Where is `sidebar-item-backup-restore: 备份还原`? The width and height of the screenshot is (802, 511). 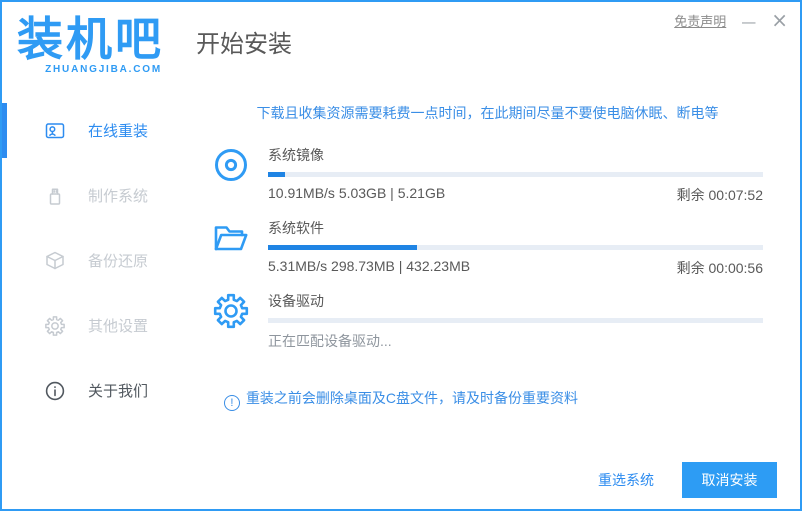 sidebar-item-backup-restore: 备份还原 is located at coordinates (94, 260).